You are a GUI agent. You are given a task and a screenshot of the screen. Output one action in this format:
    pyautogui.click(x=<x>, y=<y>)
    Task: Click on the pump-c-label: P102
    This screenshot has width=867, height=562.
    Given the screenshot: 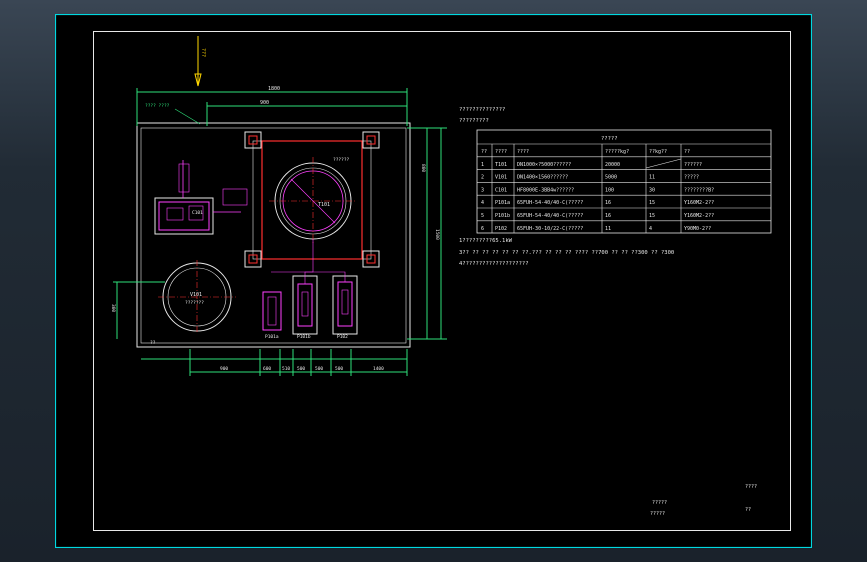 What is the action you would take?
    pyautogui.click(x=342, y=337)
    